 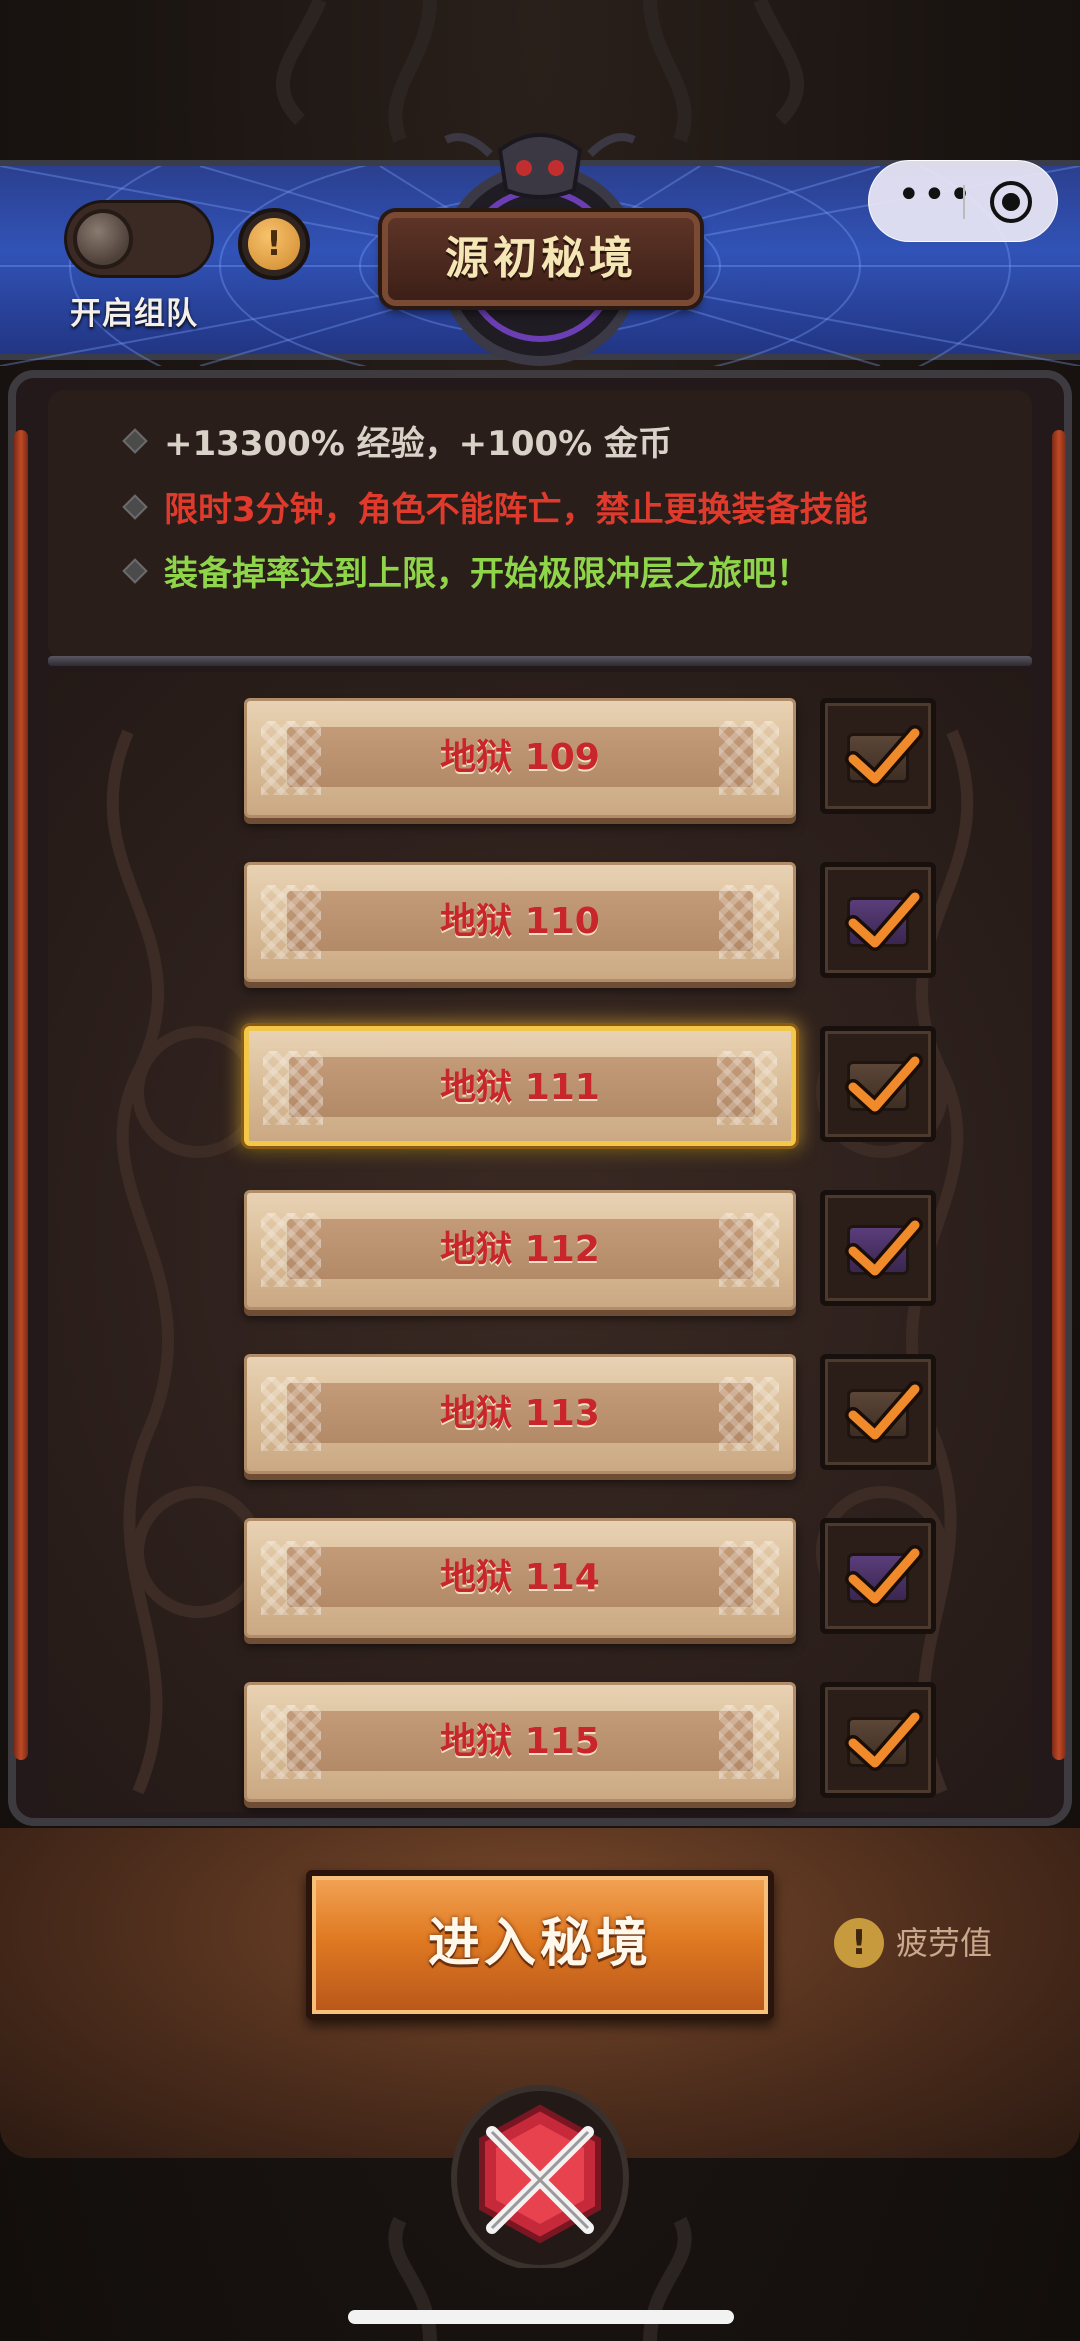 I want to click on level-label: 地狱 113, so click(x=520, y=1413).